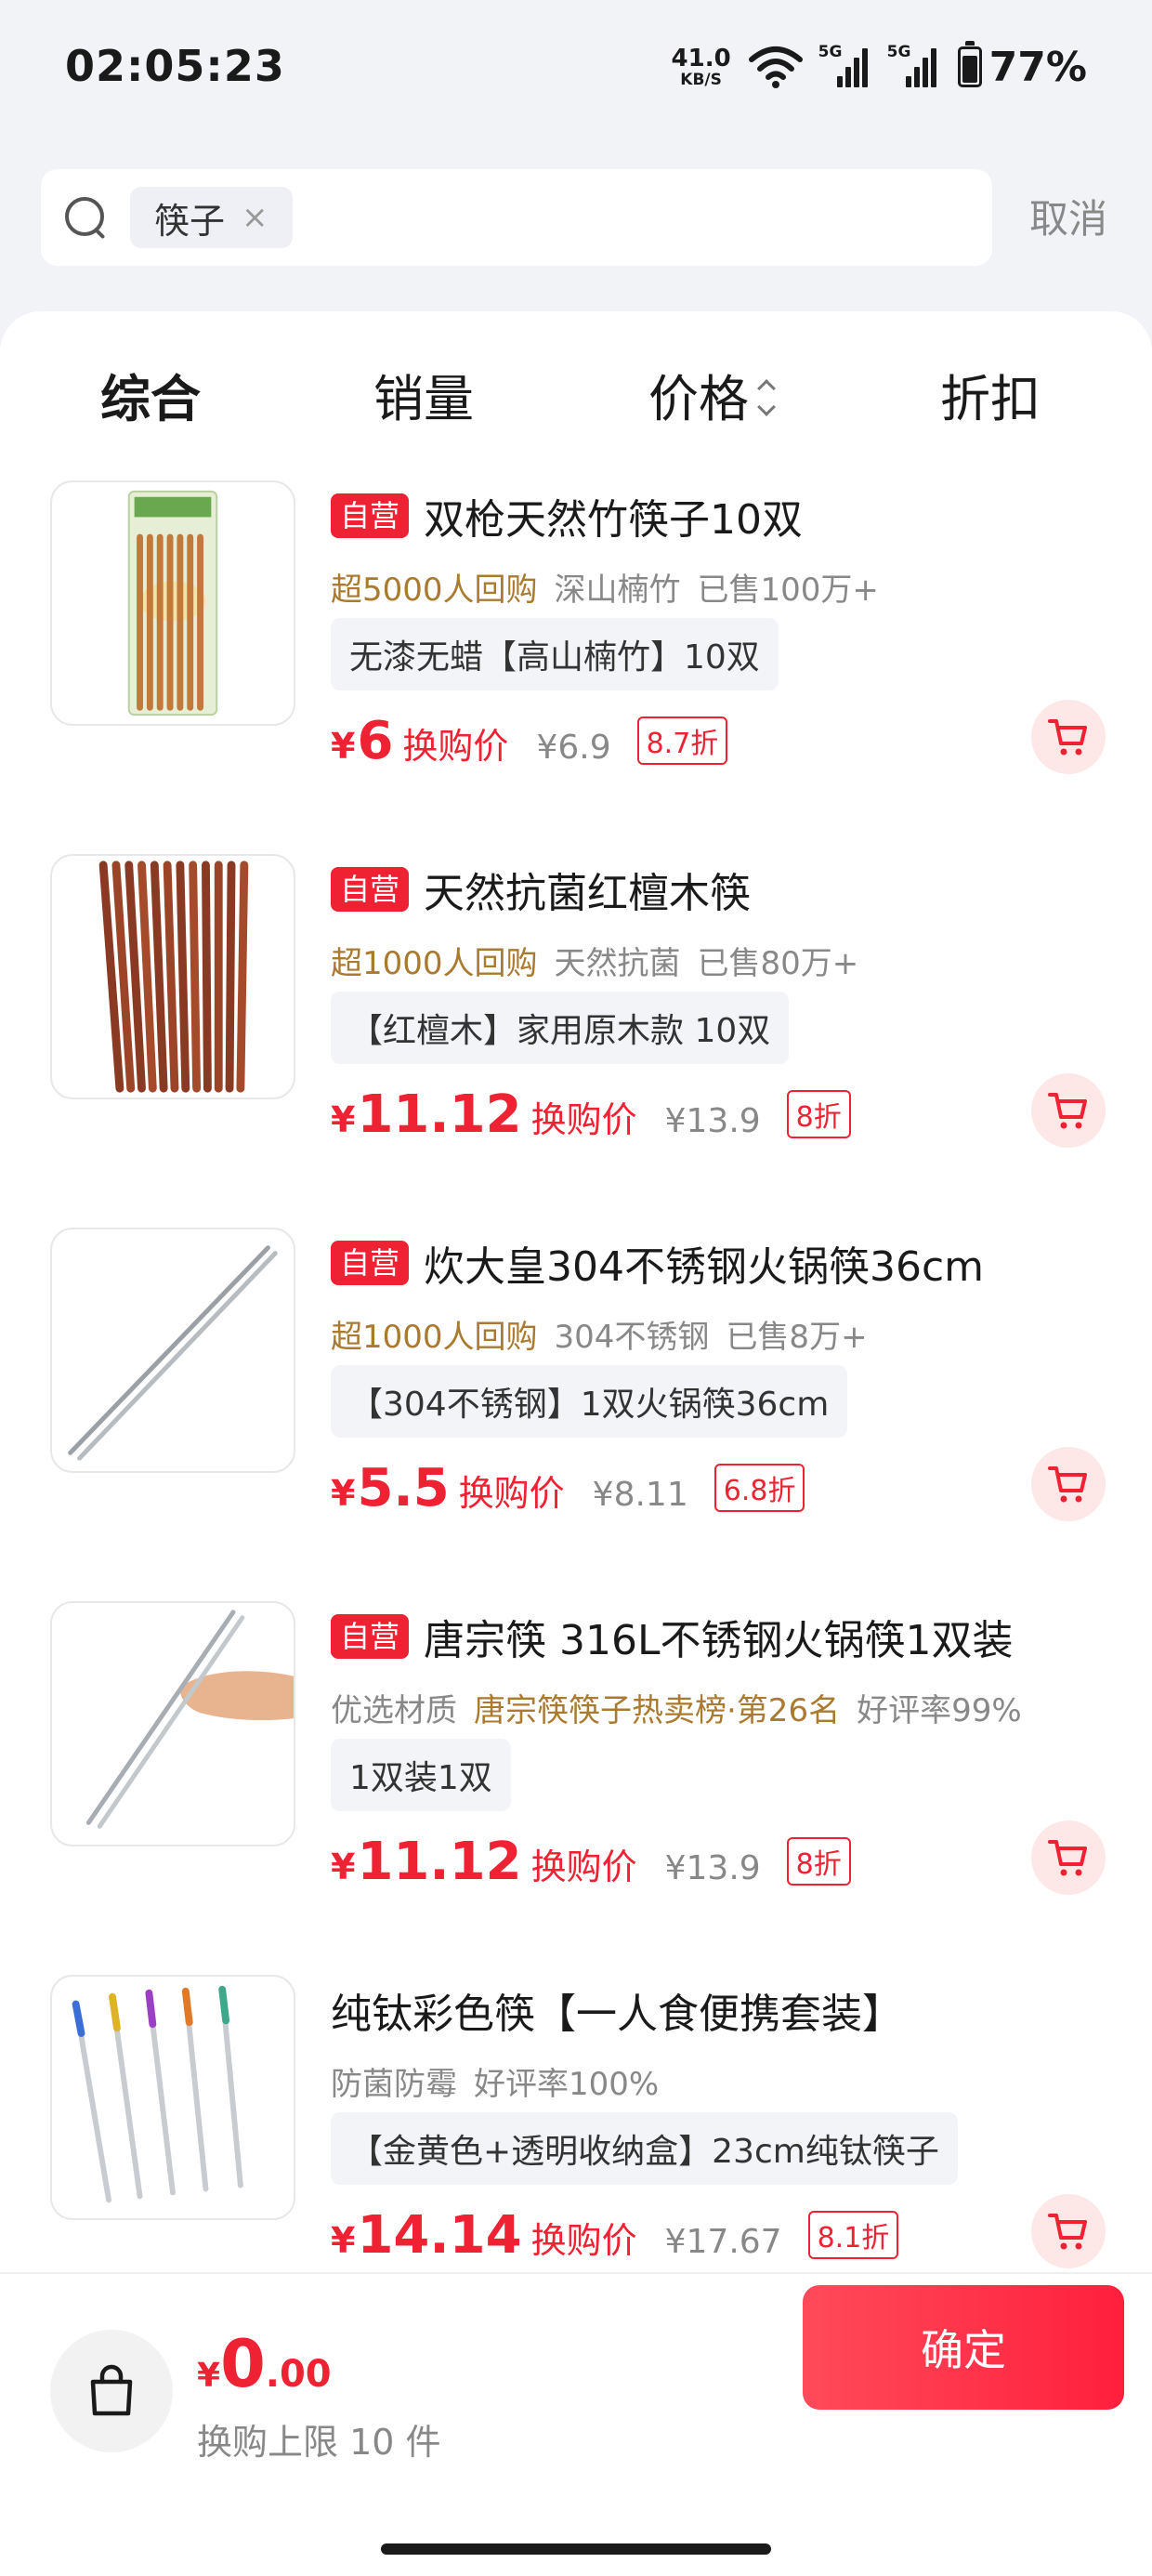 The height and width of the screenshot is (2576, 1152). What do you see at coordinates (1068, 216) in the screenshot?
I see `cancel-button: 取消` at bounding box center [1068, 216].